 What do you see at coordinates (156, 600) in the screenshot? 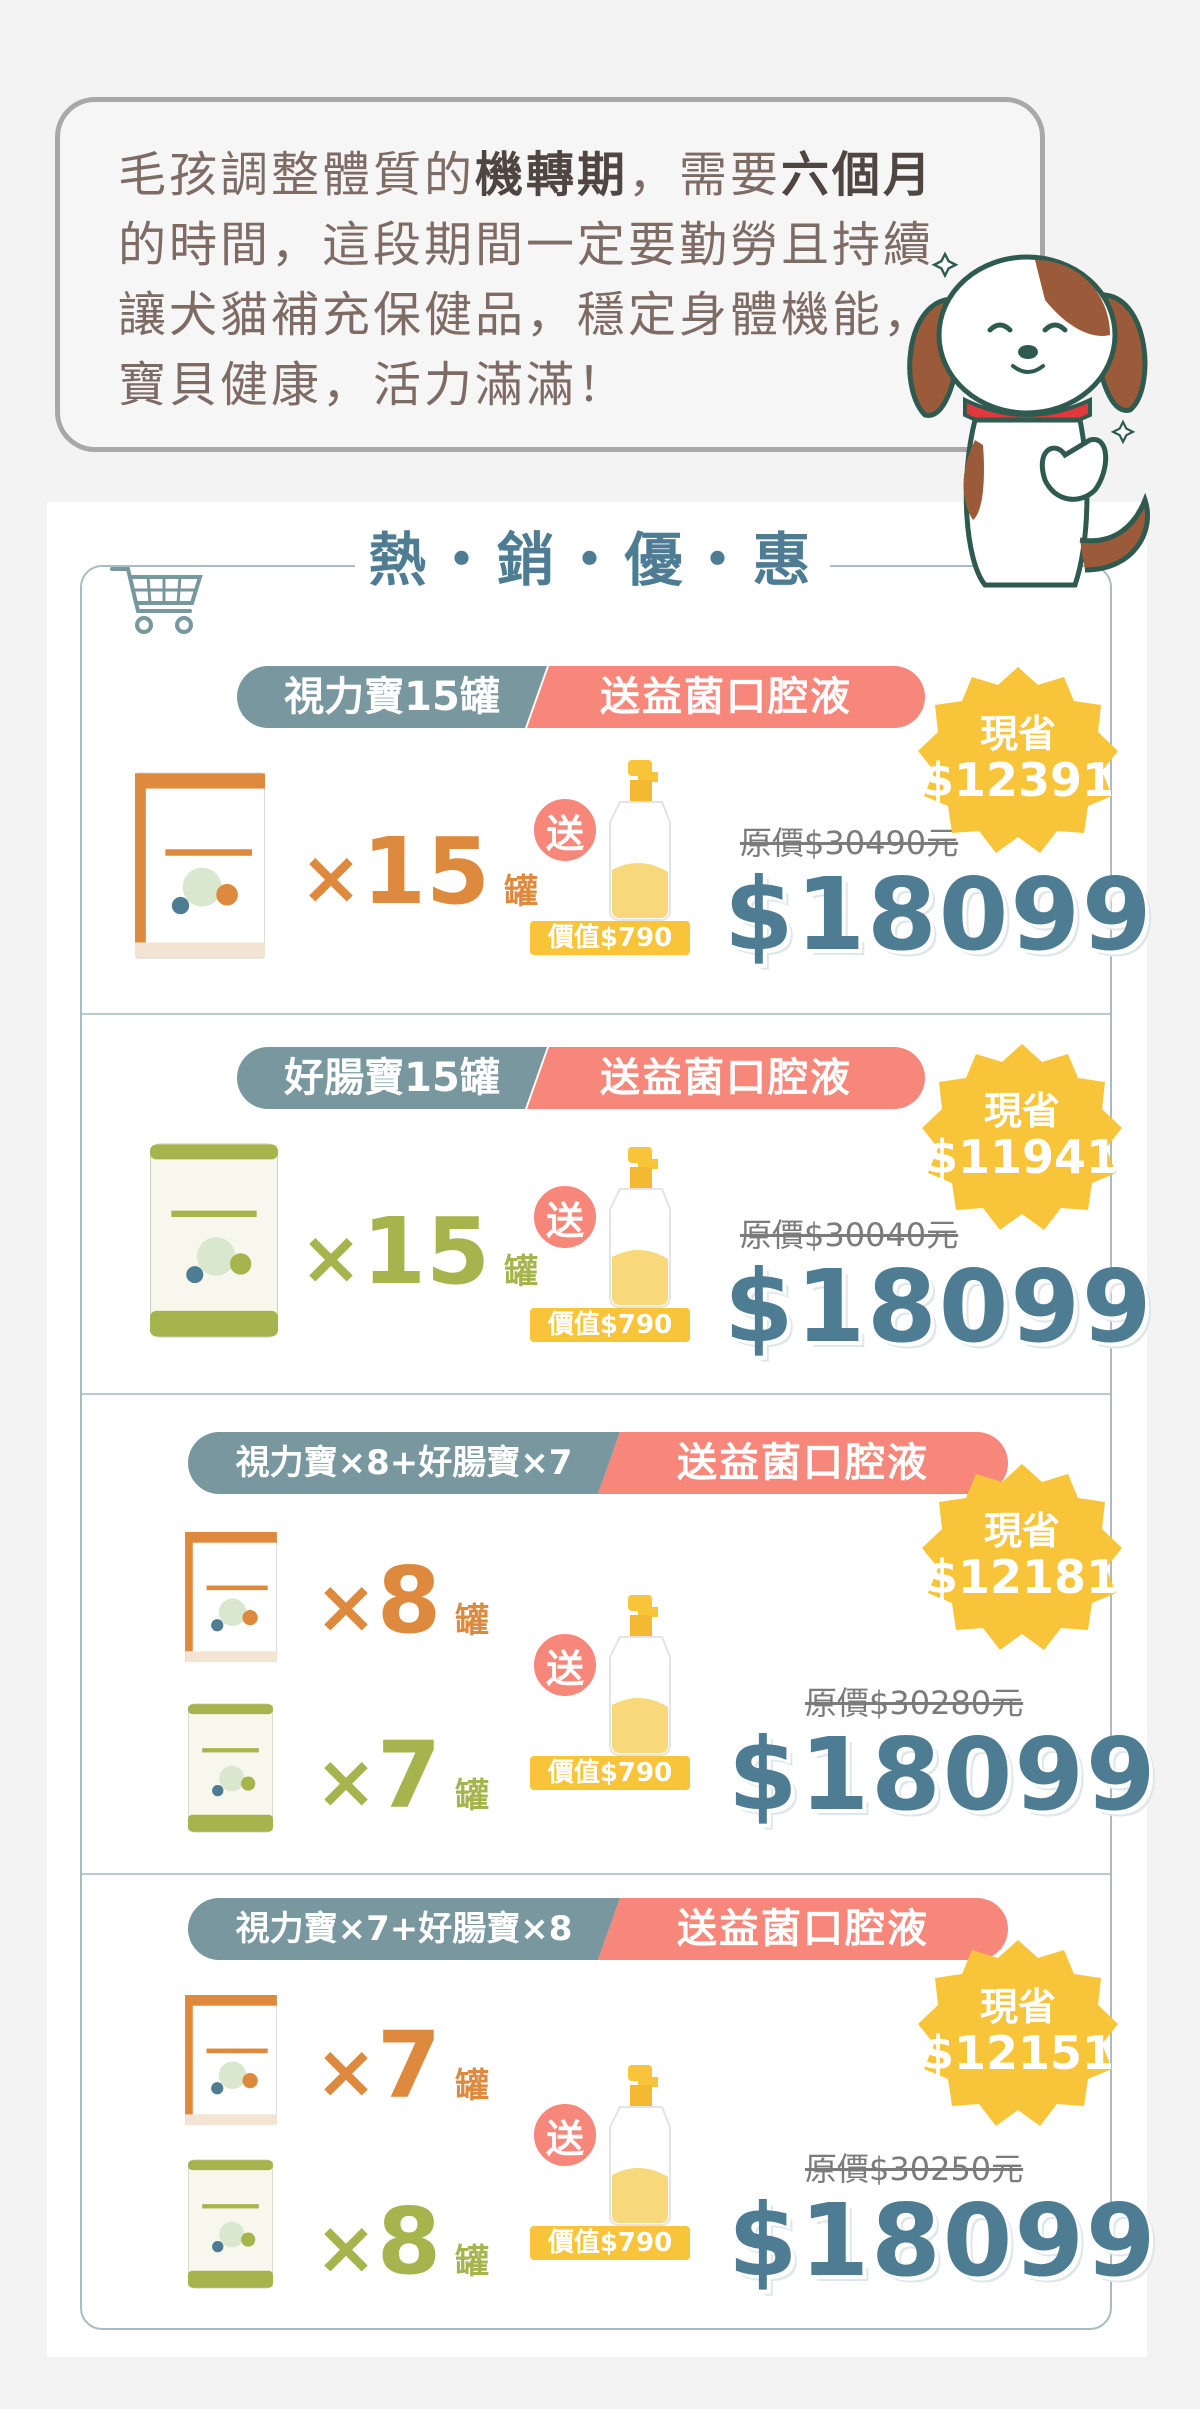
I see `shopping-cart-icon` at bounding box center [156, 600].